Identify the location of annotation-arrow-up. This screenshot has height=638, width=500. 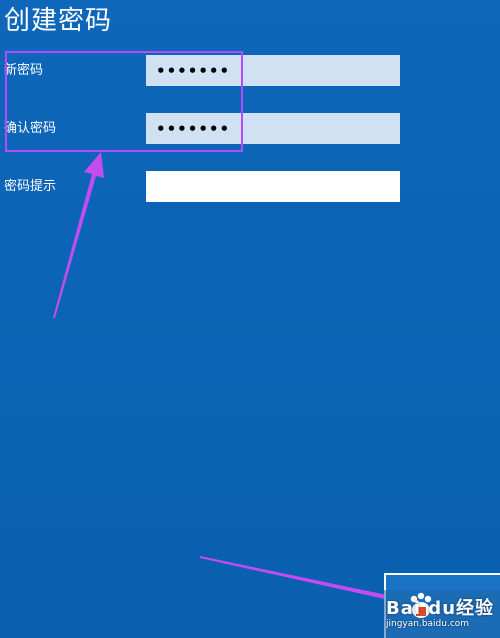
(78, 235).